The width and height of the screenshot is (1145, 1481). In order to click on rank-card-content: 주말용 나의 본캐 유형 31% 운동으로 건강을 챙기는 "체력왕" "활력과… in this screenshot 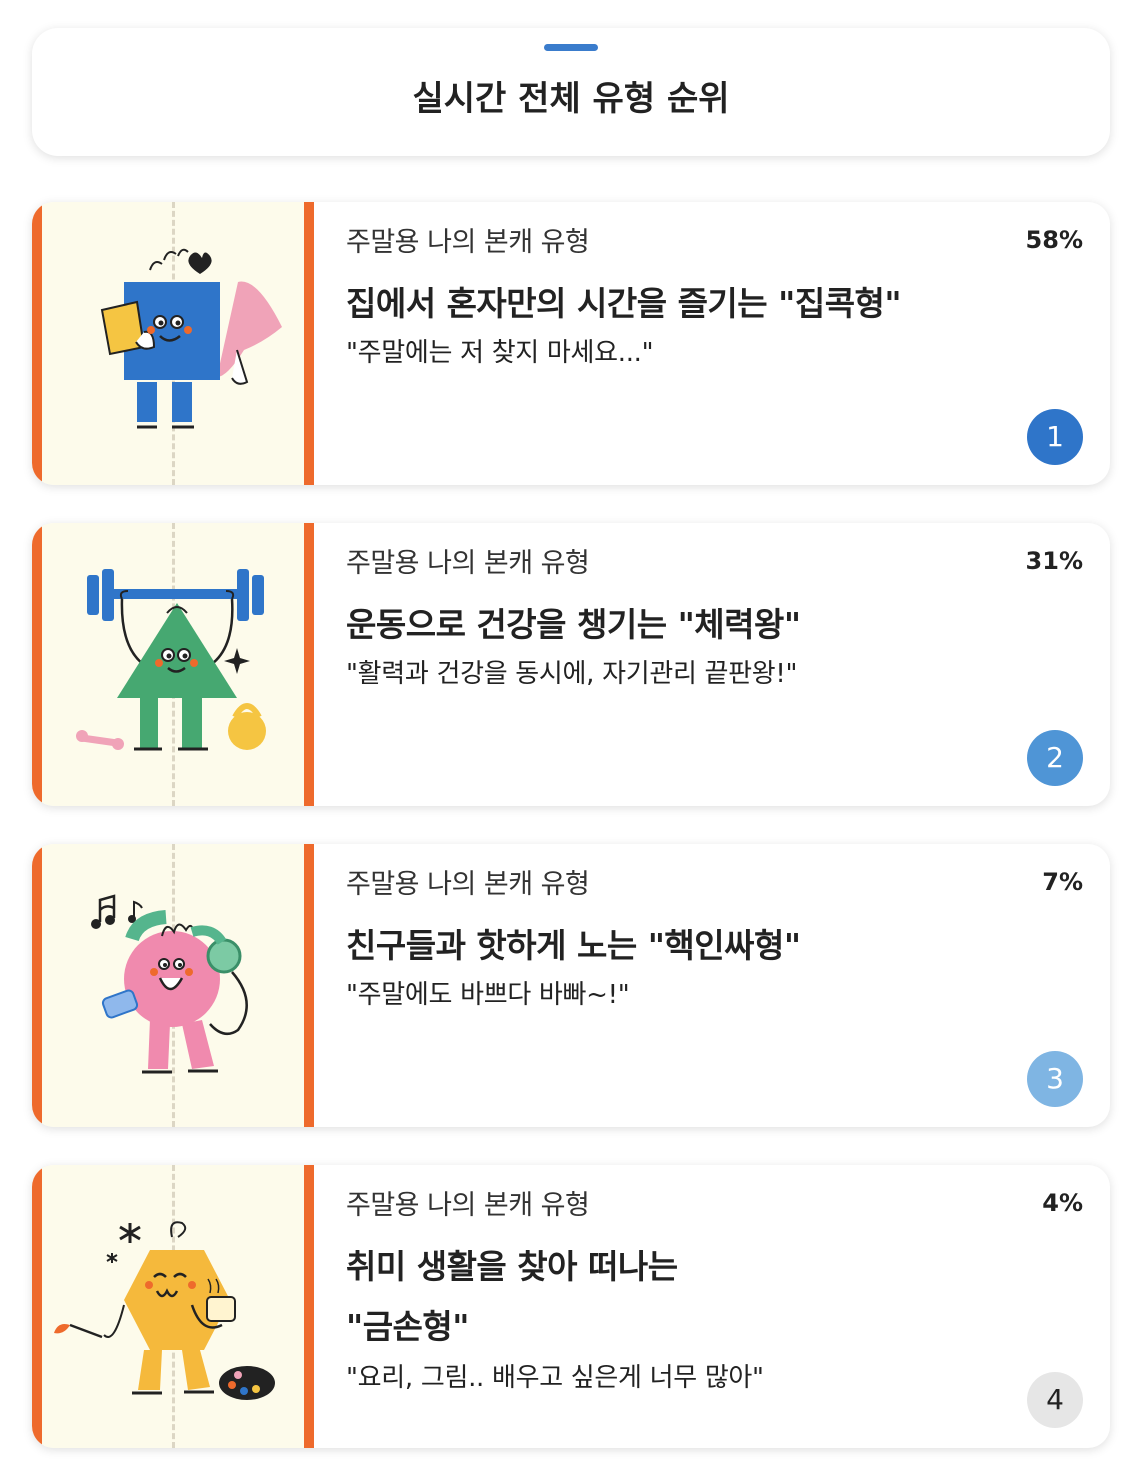, I will do `click(728, 664)`.